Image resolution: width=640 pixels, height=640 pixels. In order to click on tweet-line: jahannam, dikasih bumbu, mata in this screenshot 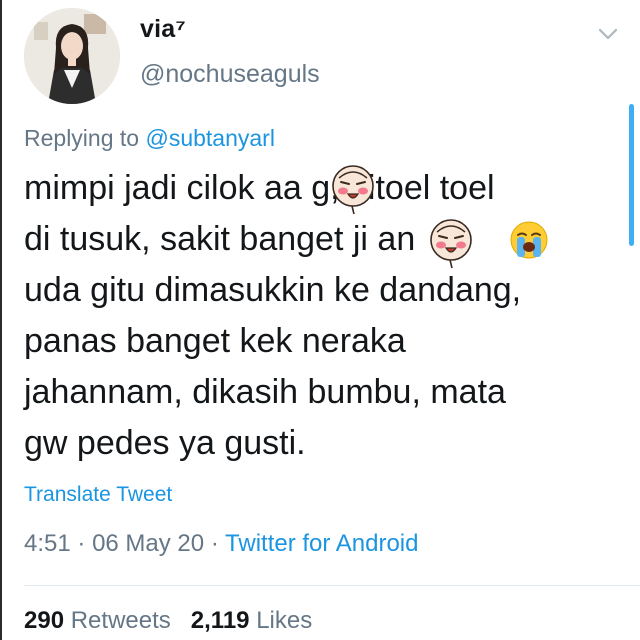, I will do `click(265, 392)`.